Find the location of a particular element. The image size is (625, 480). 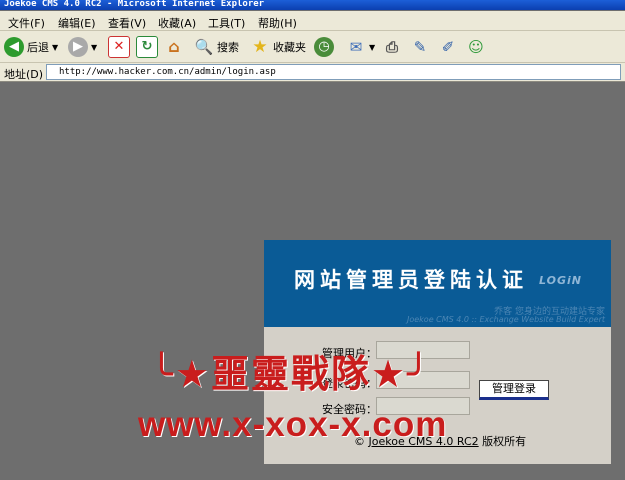

address-label: 地址(D) is located at coordinates (24, 74).